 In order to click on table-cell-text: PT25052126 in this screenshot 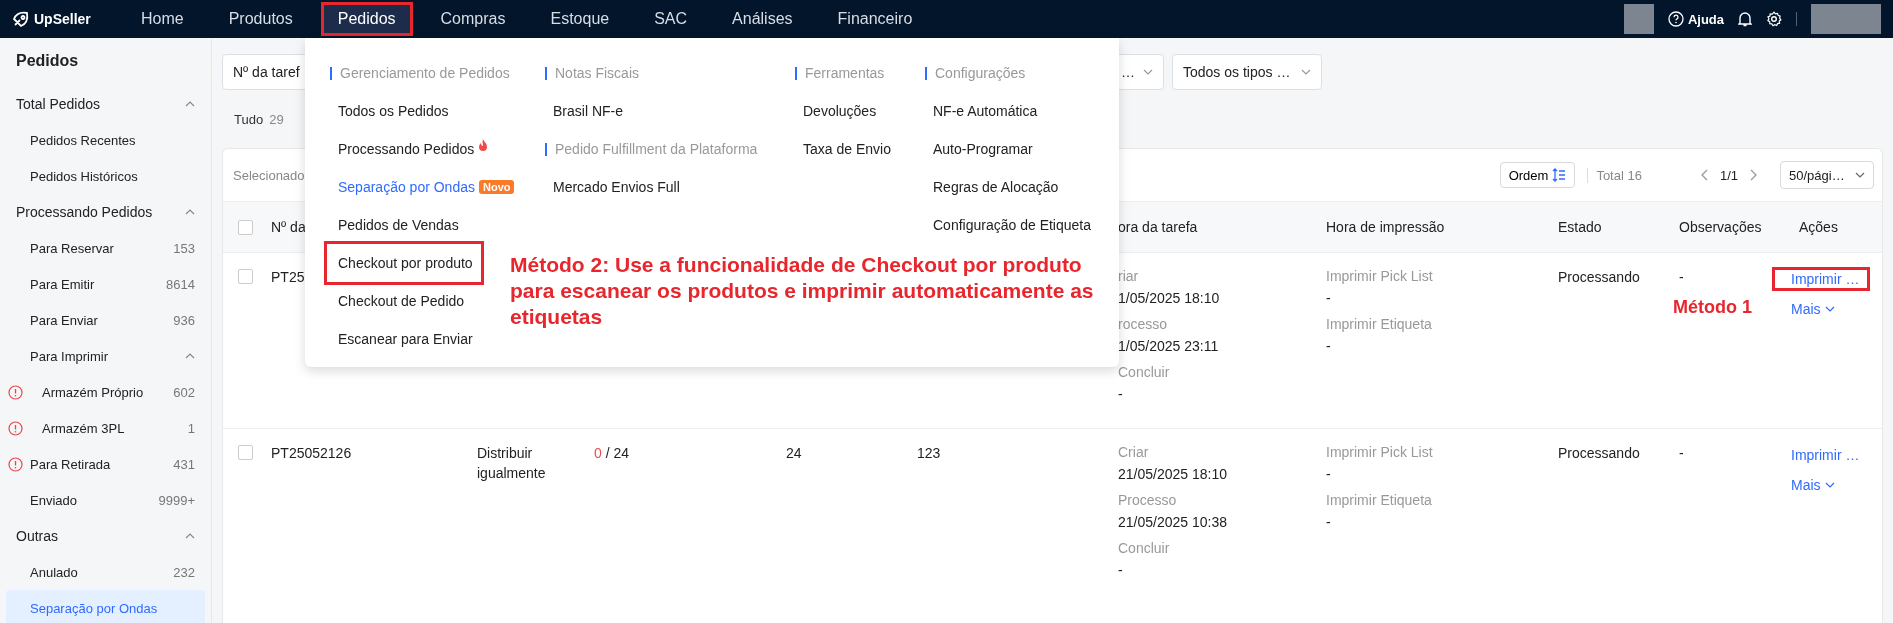, I will do `click(312, 453)`.